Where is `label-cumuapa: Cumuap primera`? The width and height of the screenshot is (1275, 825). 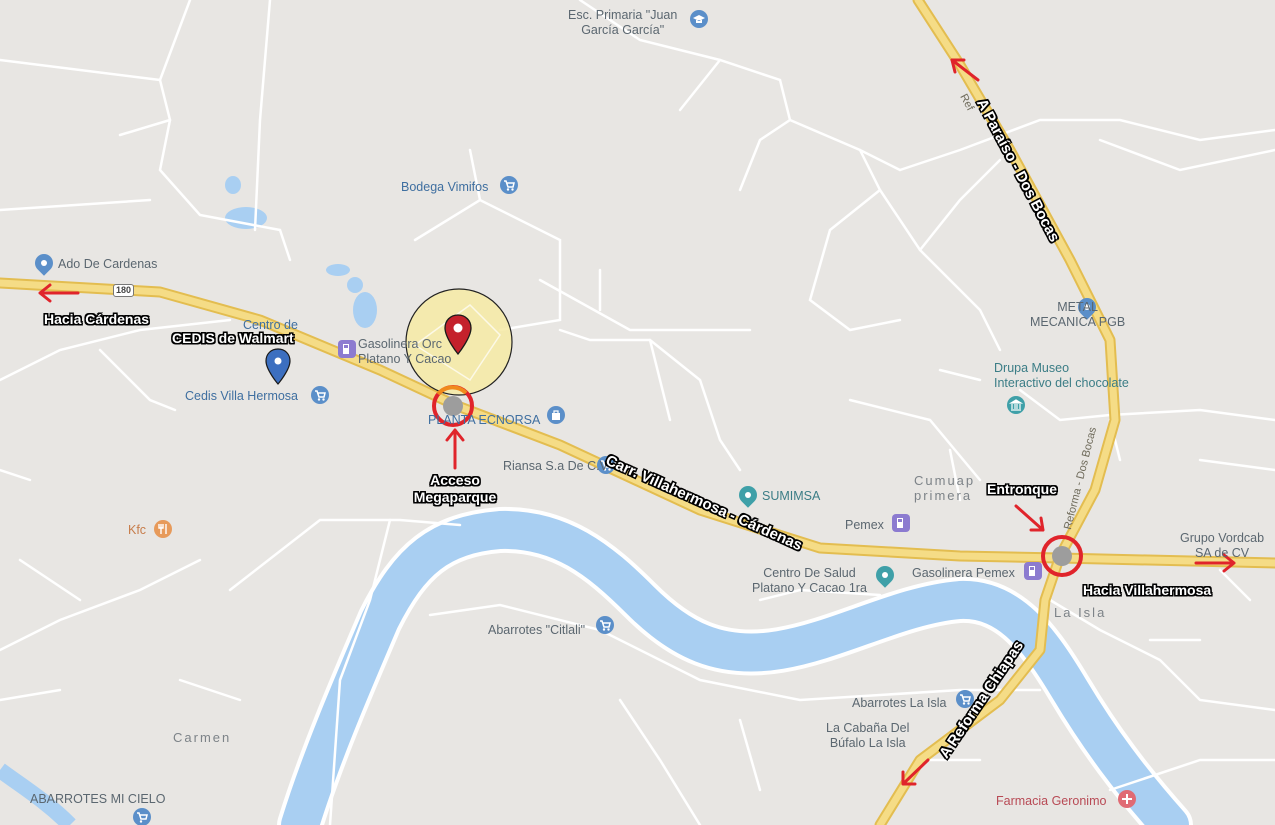 label-cumuapa: Cumuap primera is located at coordinates (944, 488).